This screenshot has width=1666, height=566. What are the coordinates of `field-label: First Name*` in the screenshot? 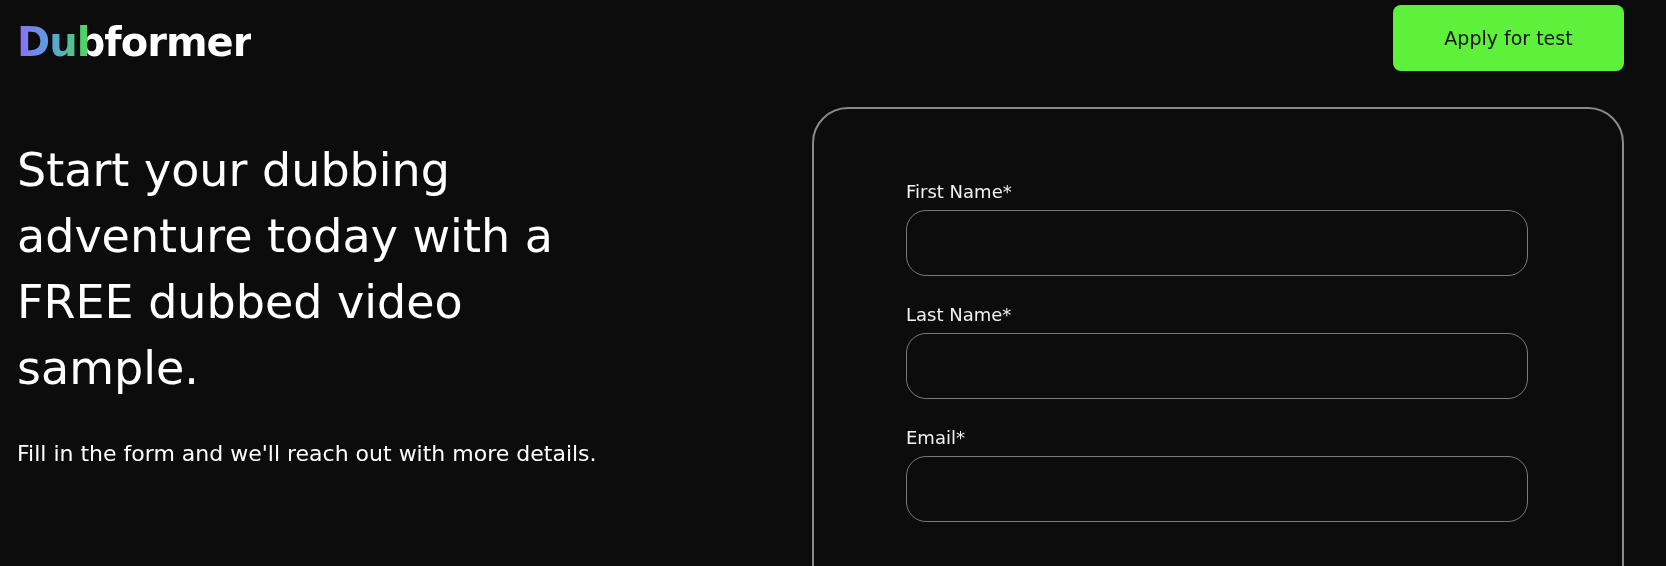 It's located at (959, 191).